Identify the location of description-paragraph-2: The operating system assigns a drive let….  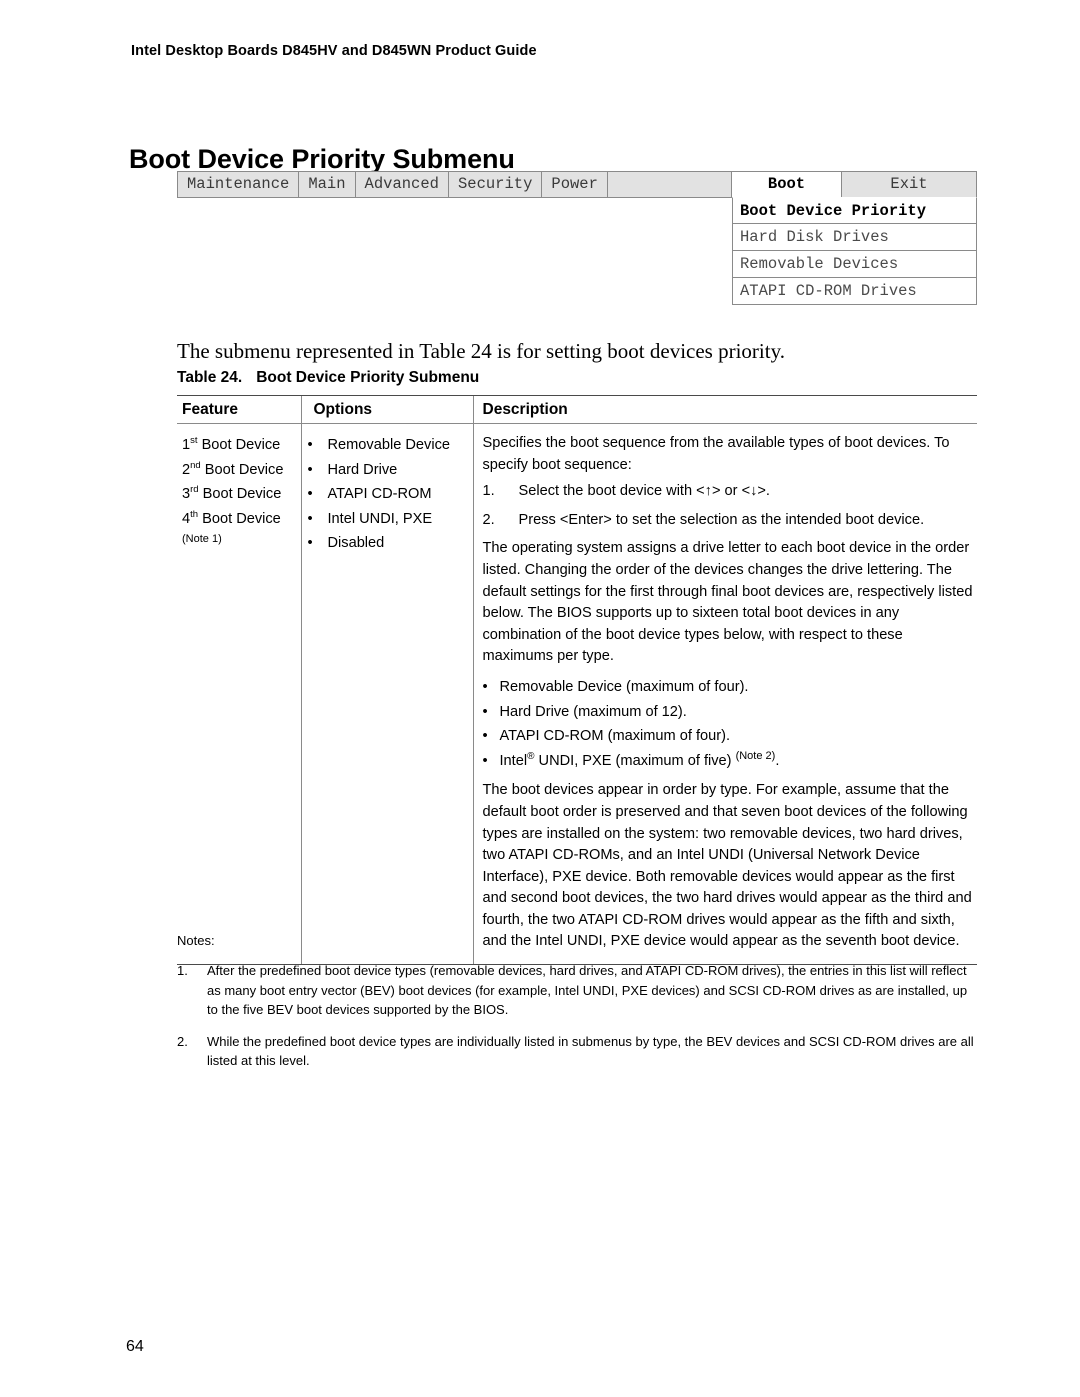
(727, 602).